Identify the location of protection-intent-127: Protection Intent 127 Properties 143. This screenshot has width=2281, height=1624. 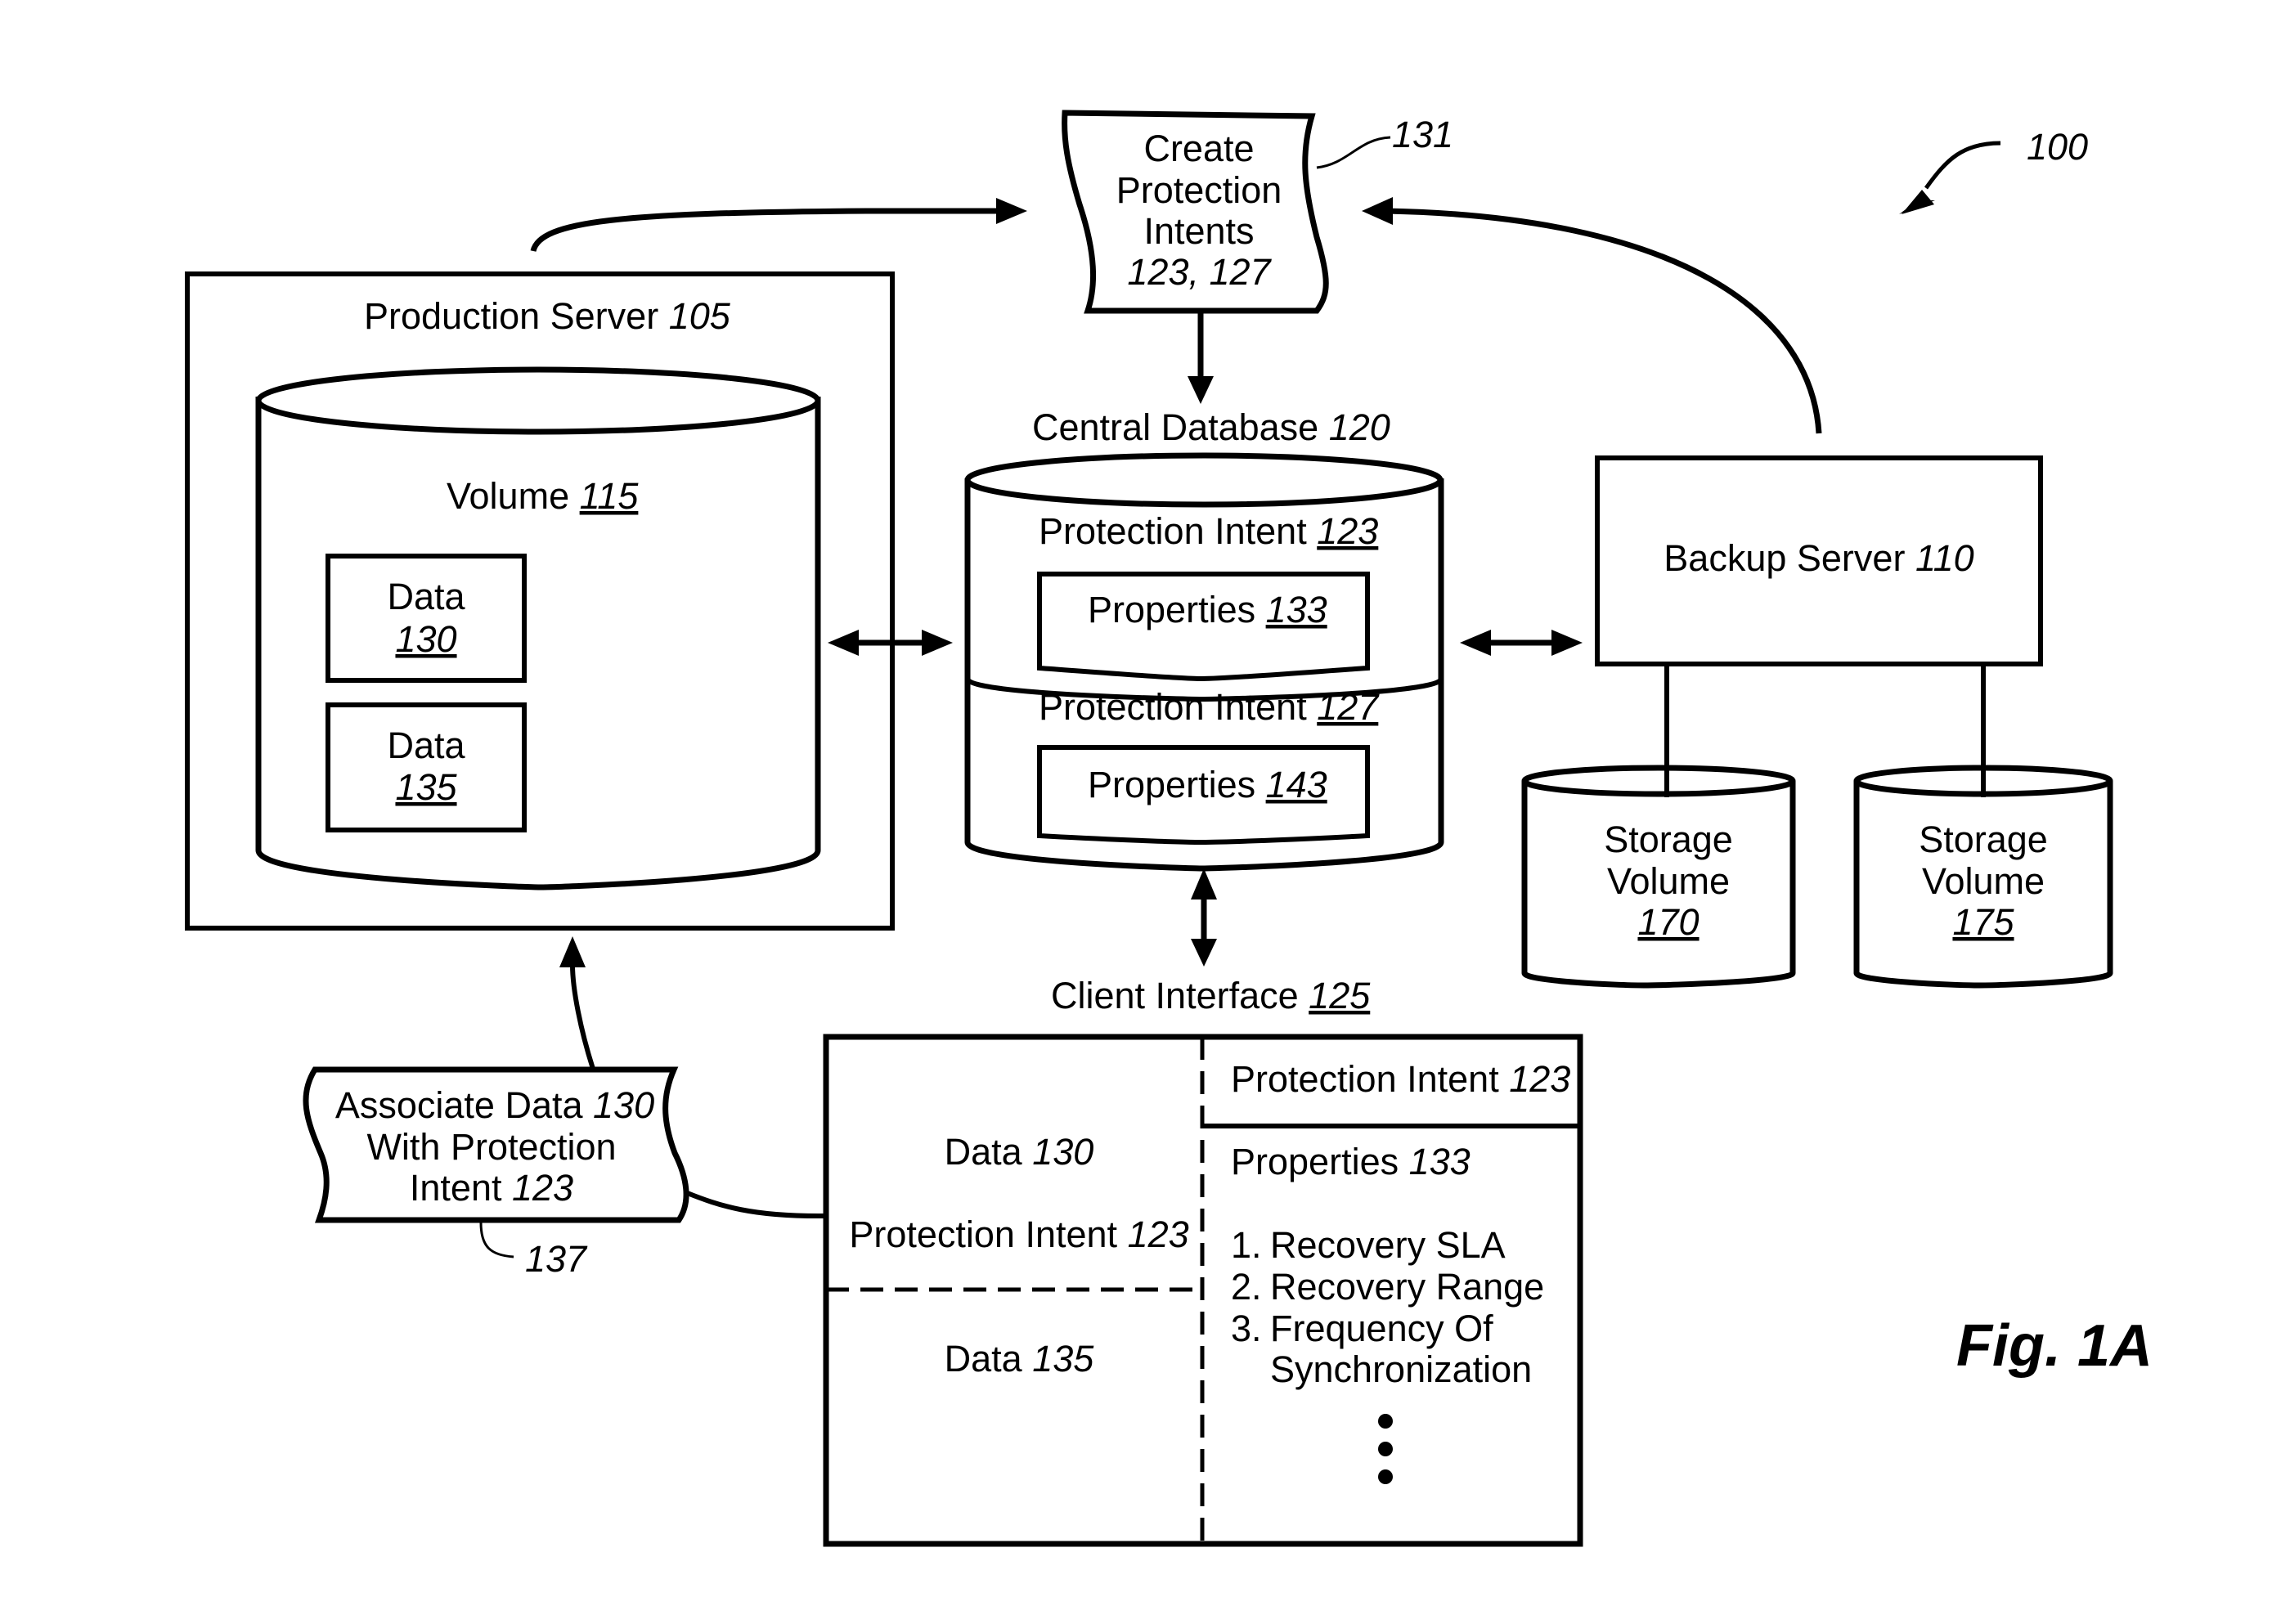
(1208, 766).